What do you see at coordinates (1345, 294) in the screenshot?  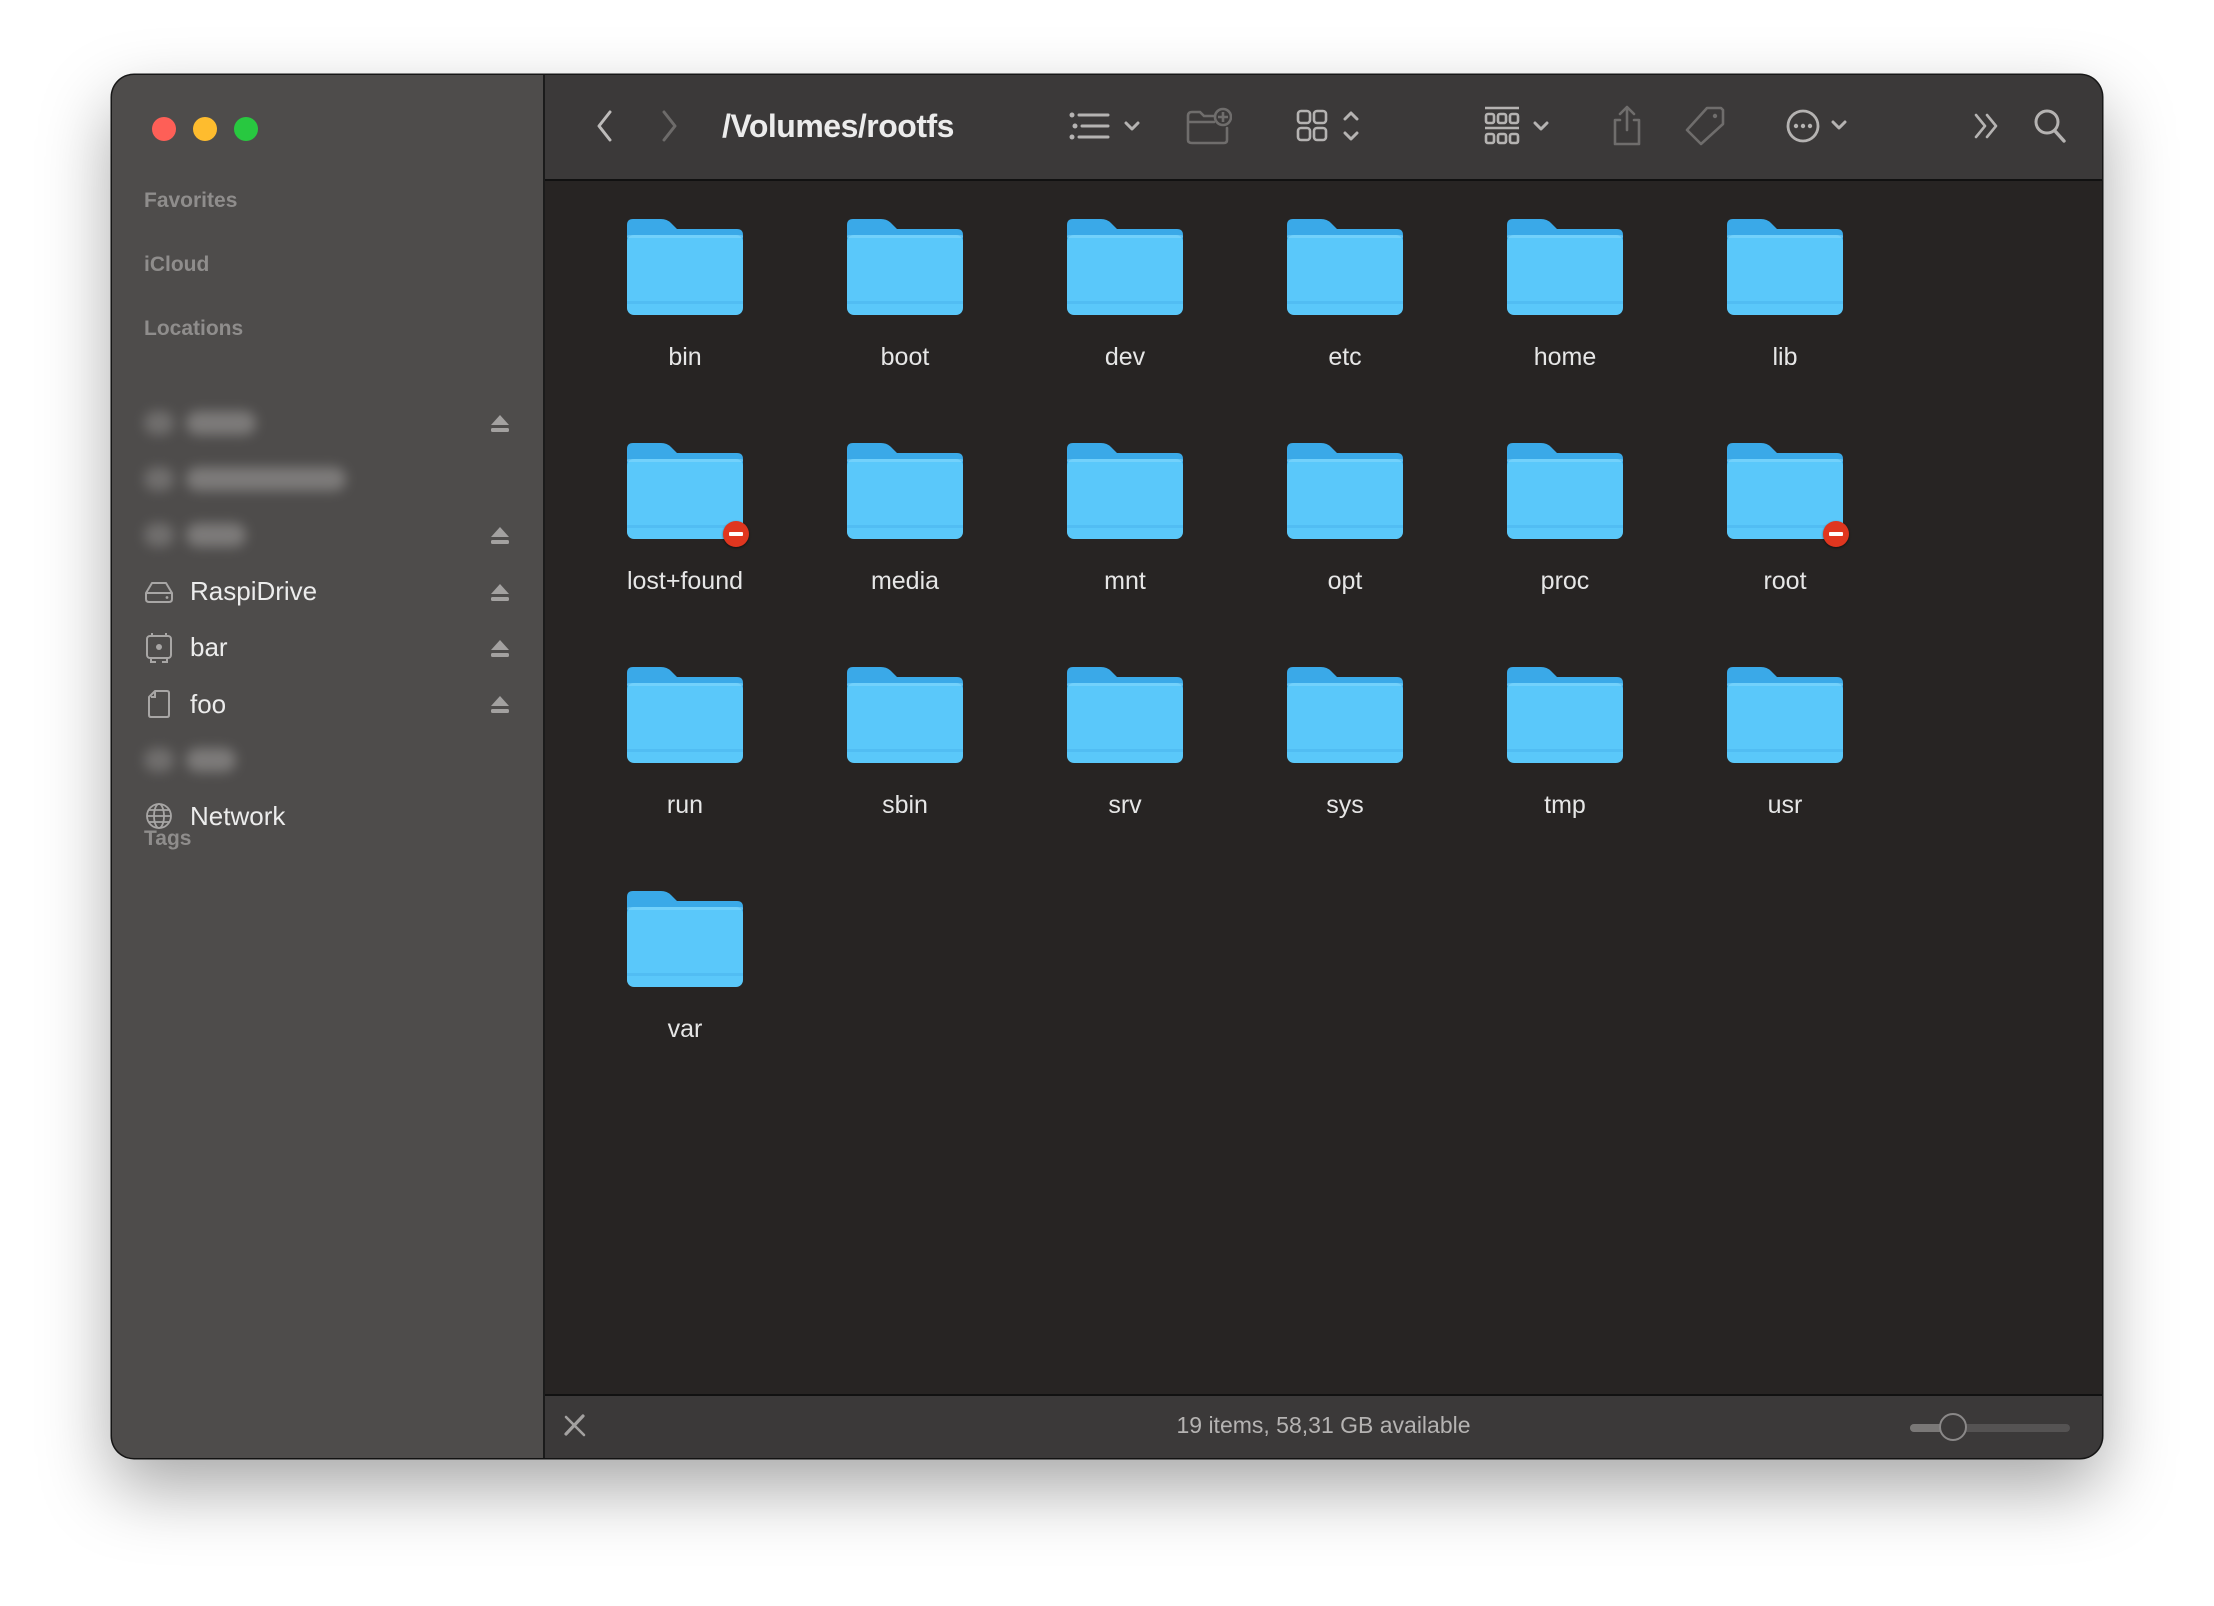 I see `folder-item: etc` at bounding box center [1345, 294].